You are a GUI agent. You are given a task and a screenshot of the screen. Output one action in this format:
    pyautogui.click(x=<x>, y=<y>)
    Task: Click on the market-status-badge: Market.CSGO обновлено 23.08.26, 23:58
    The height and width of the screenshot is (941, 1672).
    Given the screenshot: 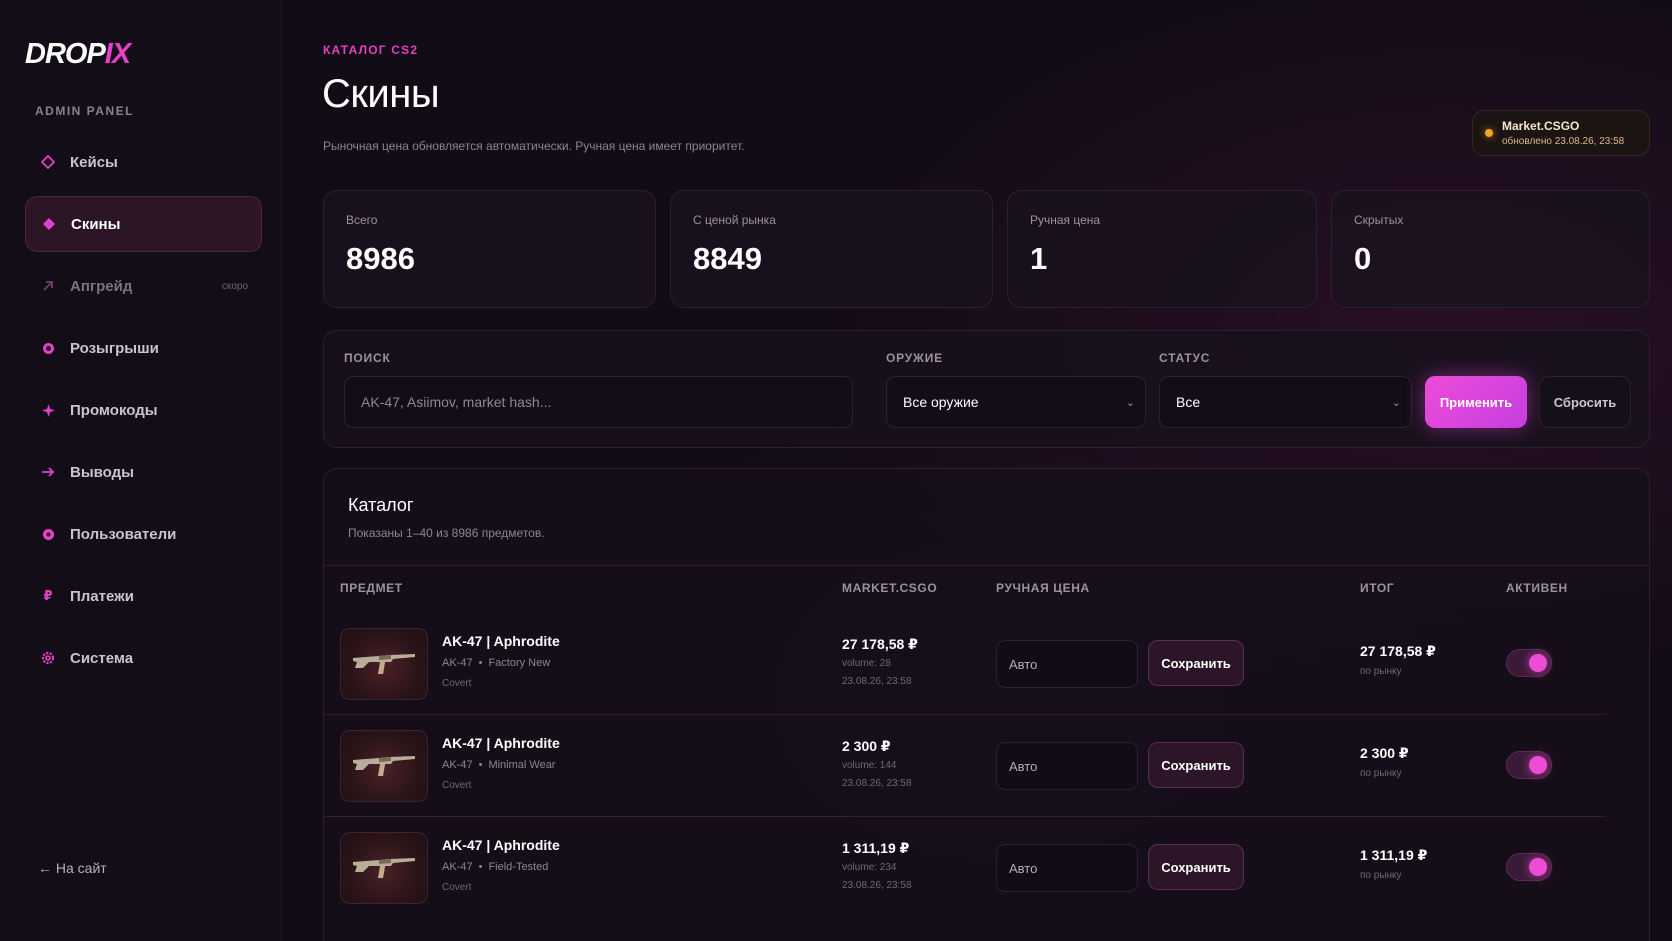 What is the action you would take?
    pyautogui.click(x=1561, y=133)
    